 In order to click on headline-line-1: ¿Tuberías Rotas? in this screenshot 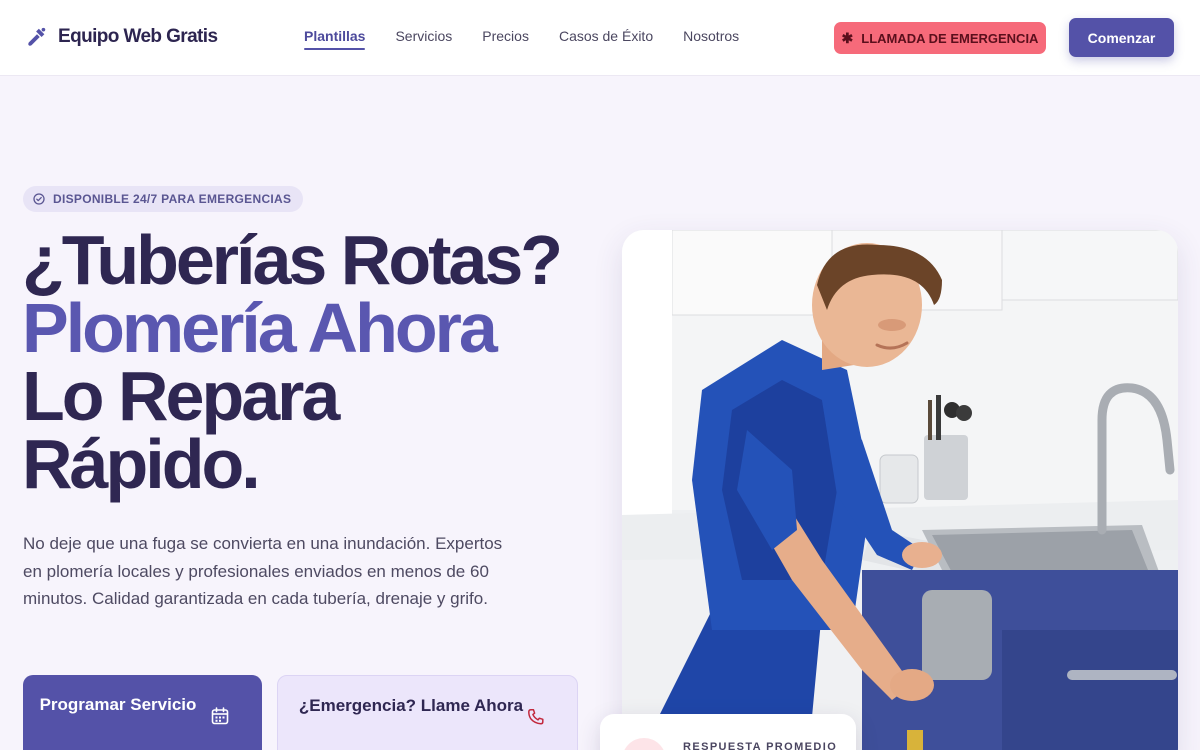, I will do `click(292, 260)`.